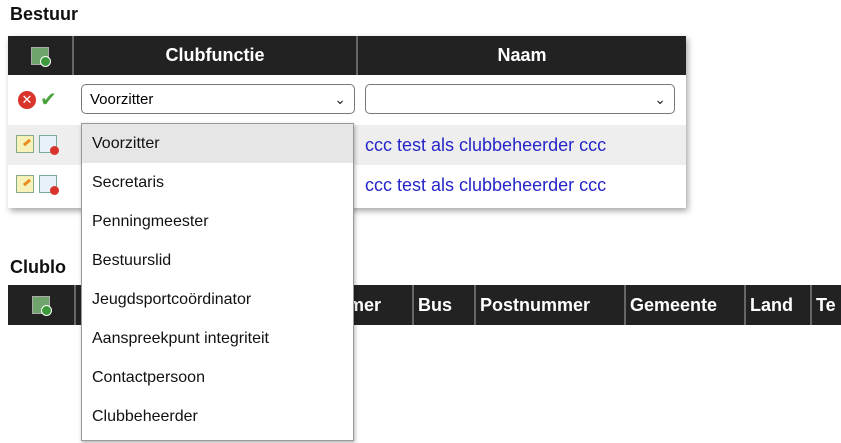 The height and width of the screenshot is (443, 841). Describe the element at coordinates (217, 377) in the screenshot. I see `dropdown-option-contactpersoon: Contactpersoon` at that location.